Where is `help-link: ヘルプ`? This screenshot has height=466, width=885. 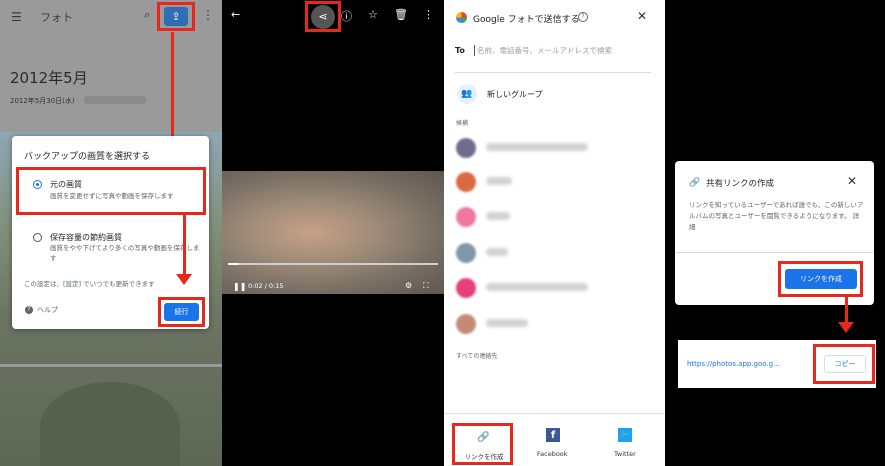 help-link: ヘルプ is located at coordinates (47, 310).